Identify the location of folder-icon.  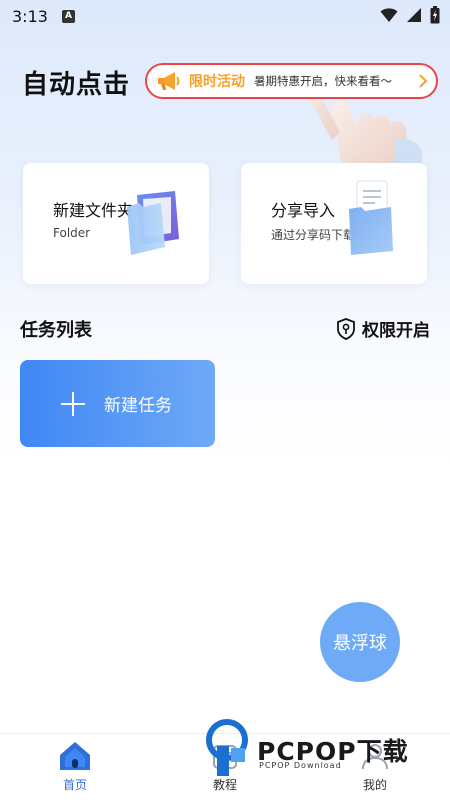
(153, 223).